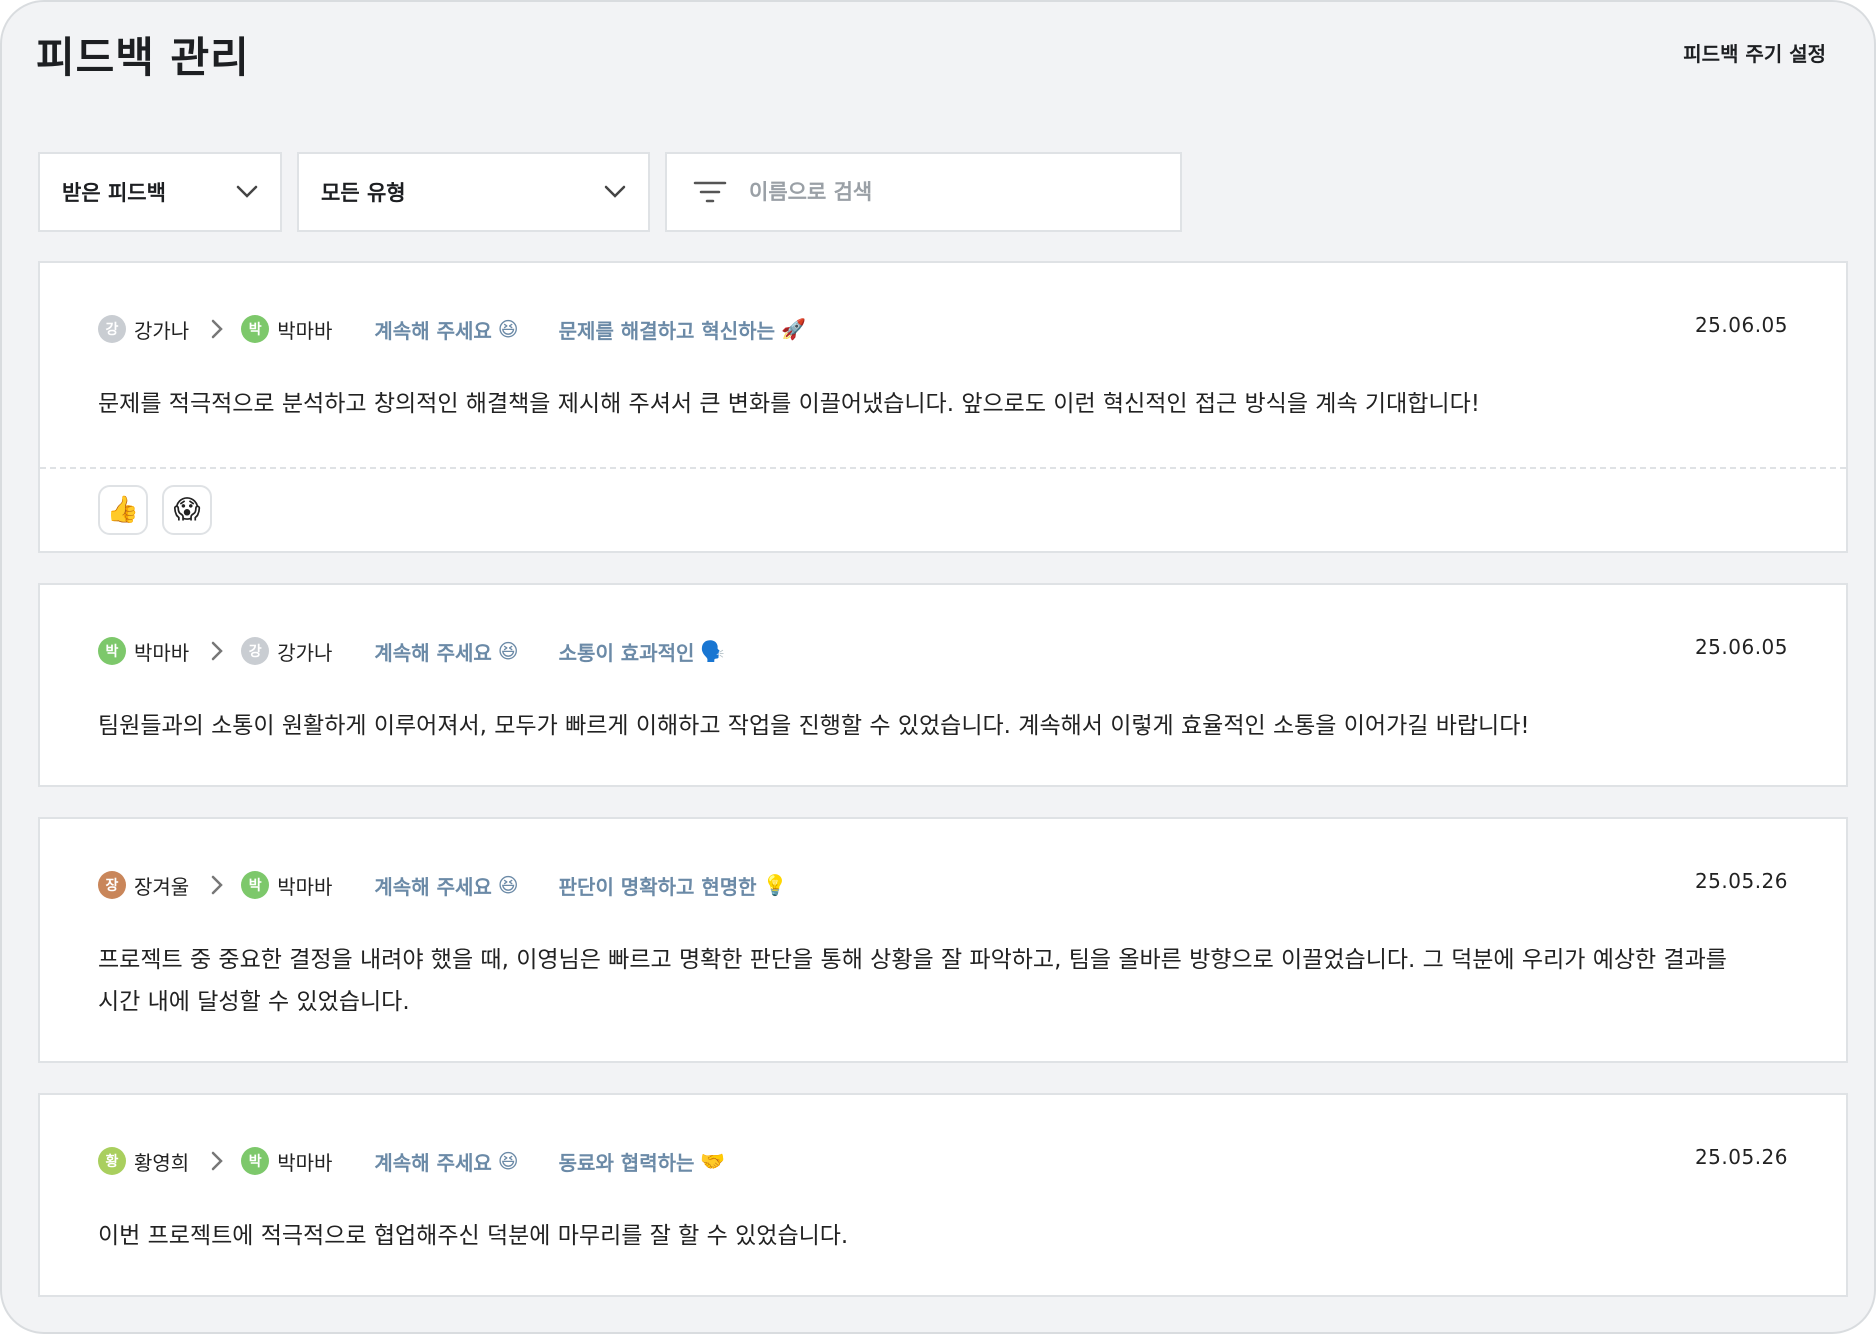 The image size is (1876, 1334). What do you see at coordinates (943, 509) in the screenshot?
I see `reaction-bar: 👍 😱` at bounding box center [943, 509].